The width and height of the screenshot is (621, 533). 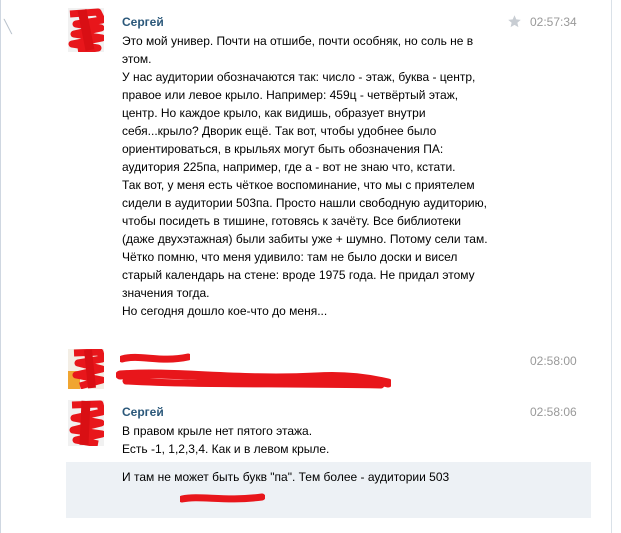 I want to click on redacted-message-text, so click(x=253, y=379).